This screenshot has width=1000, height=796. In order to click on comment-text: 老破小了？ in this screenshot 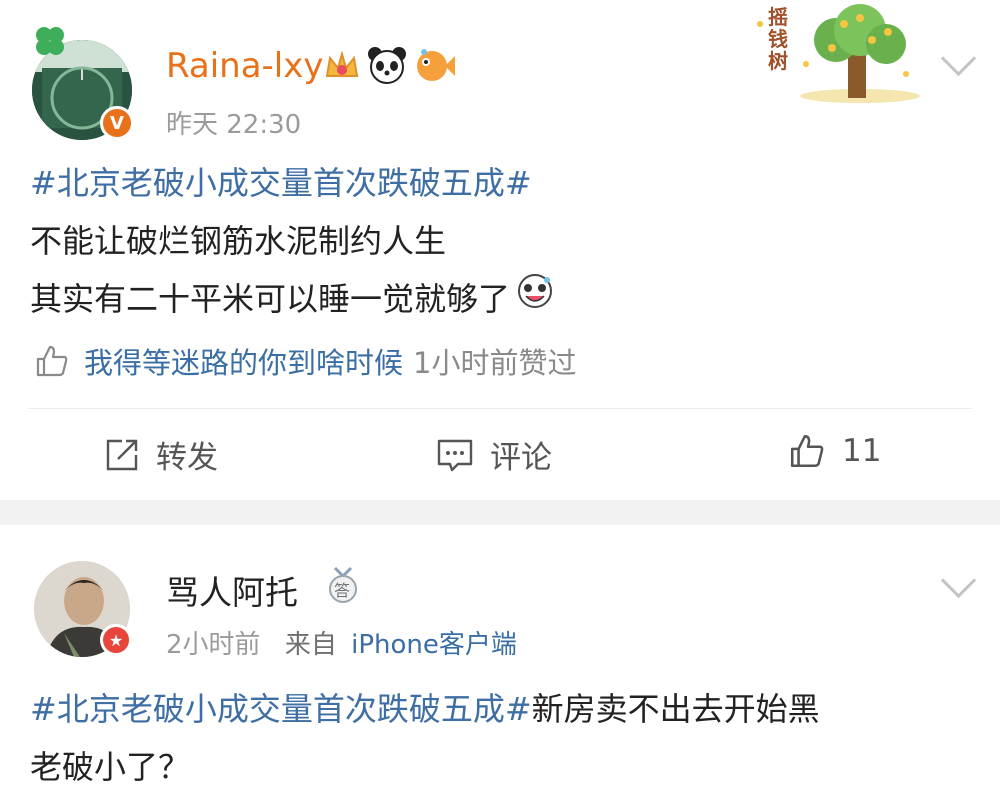, I will do `click(110, 767)`.